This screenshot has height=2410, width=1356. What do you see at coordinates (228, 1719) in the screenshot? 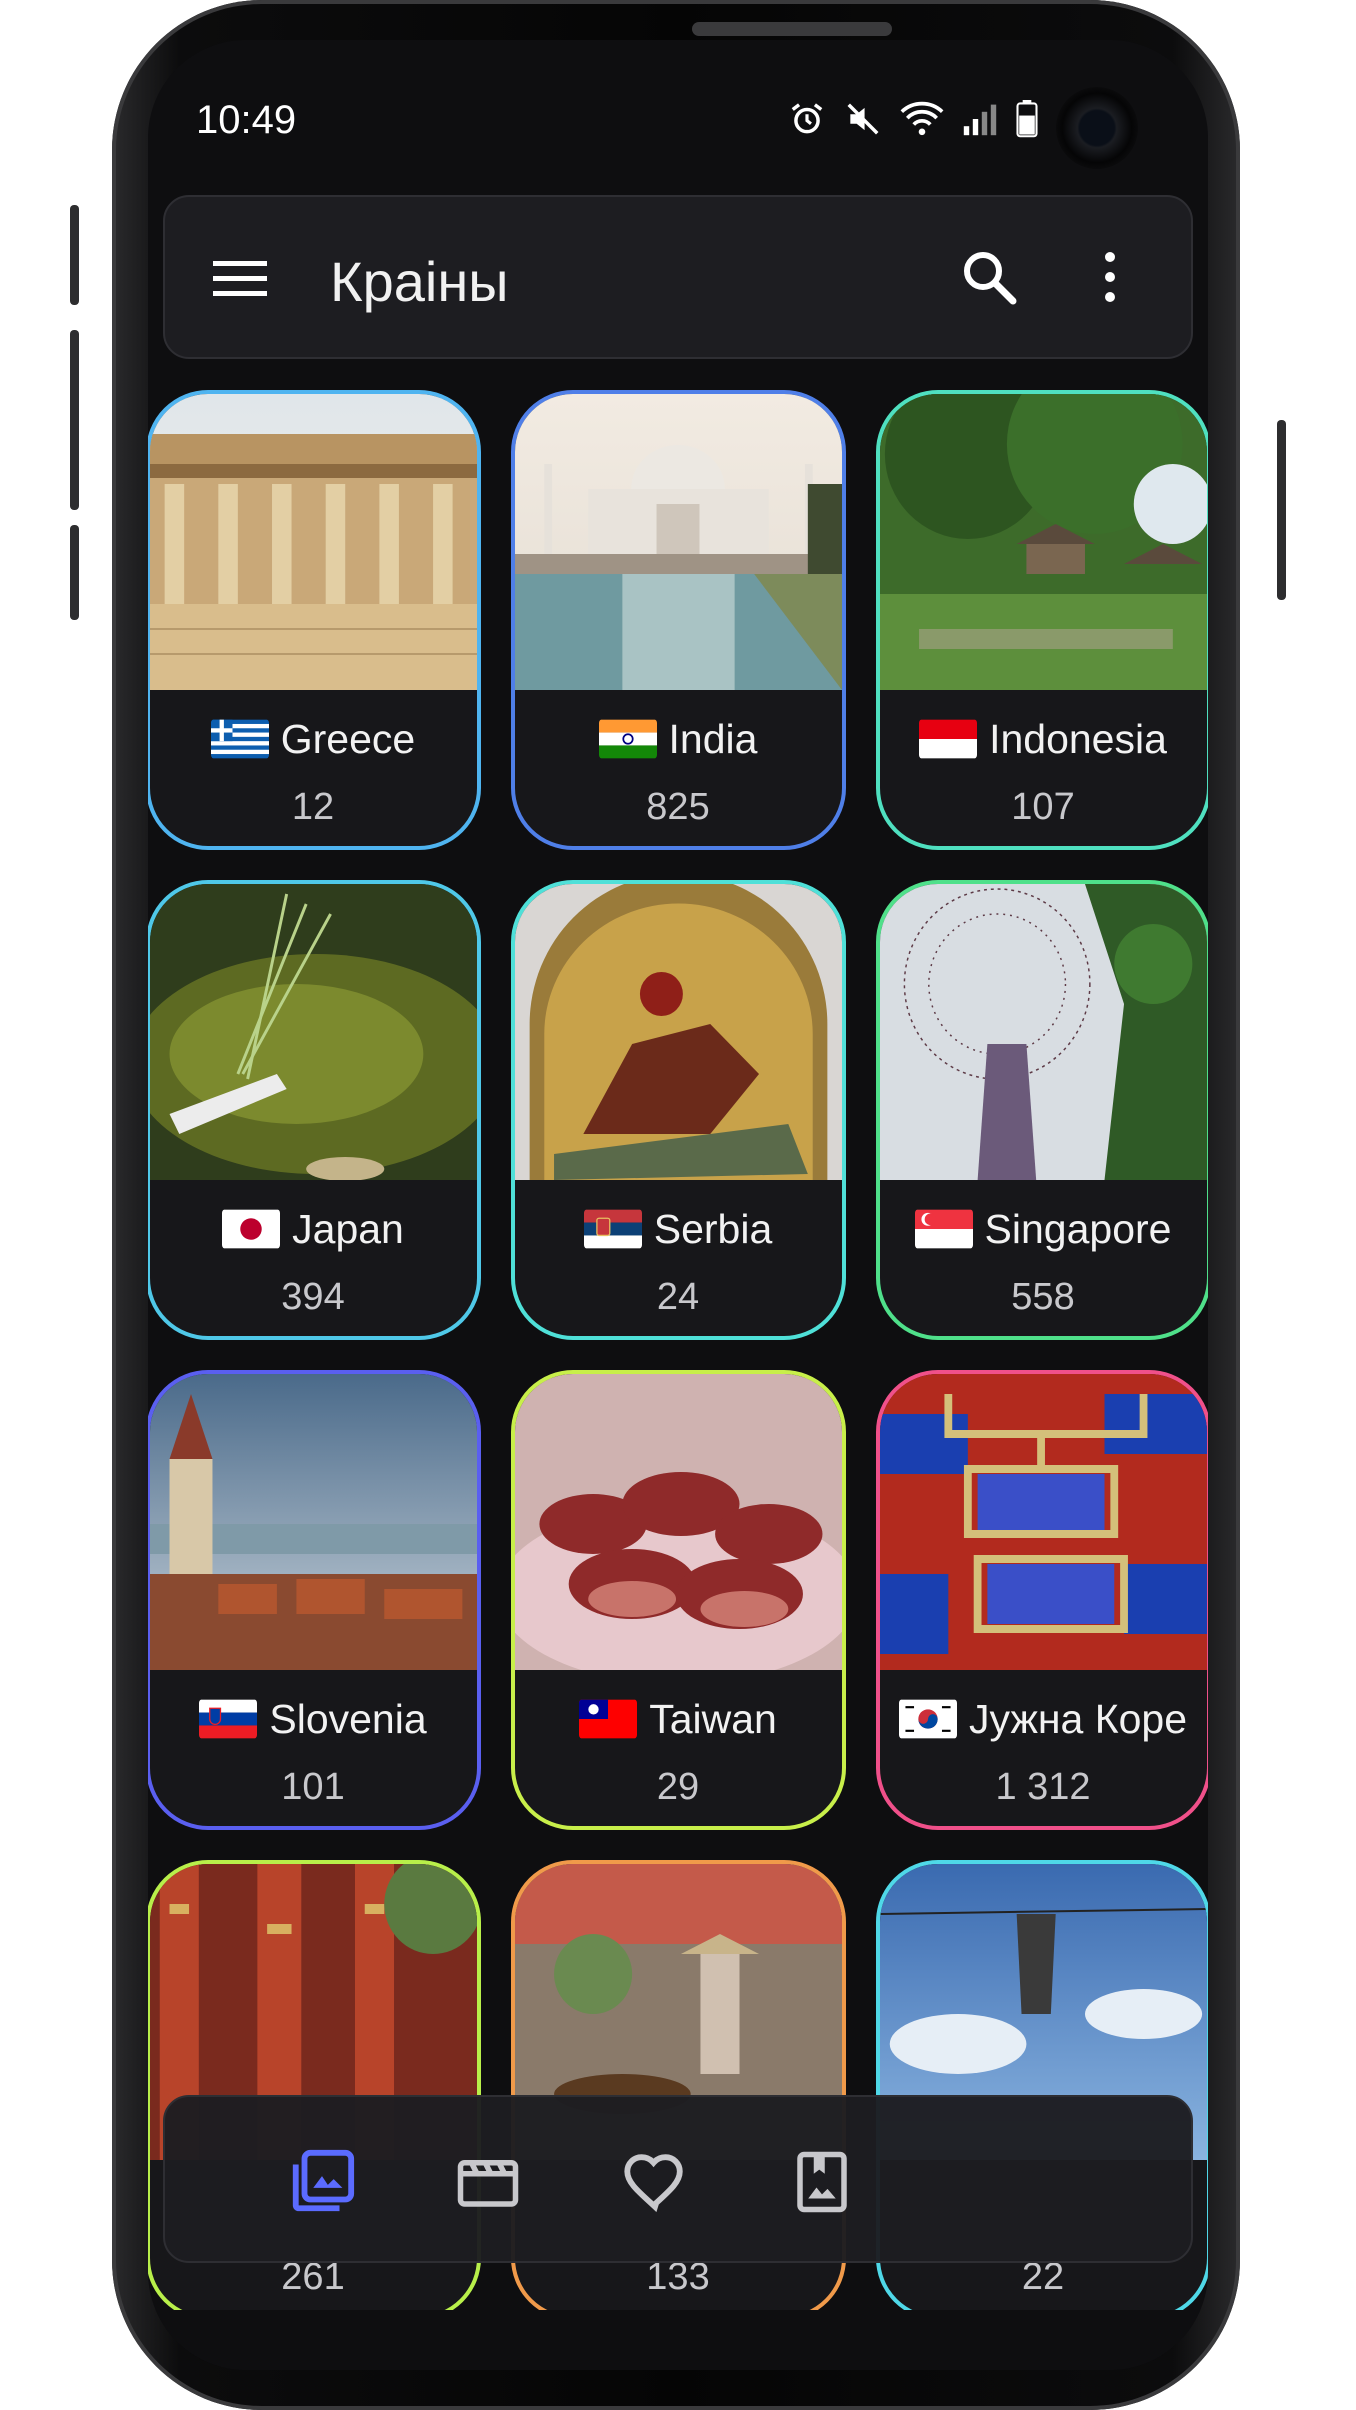
I see `flag-slovenia-icon` at bounding box center [228, 1719].